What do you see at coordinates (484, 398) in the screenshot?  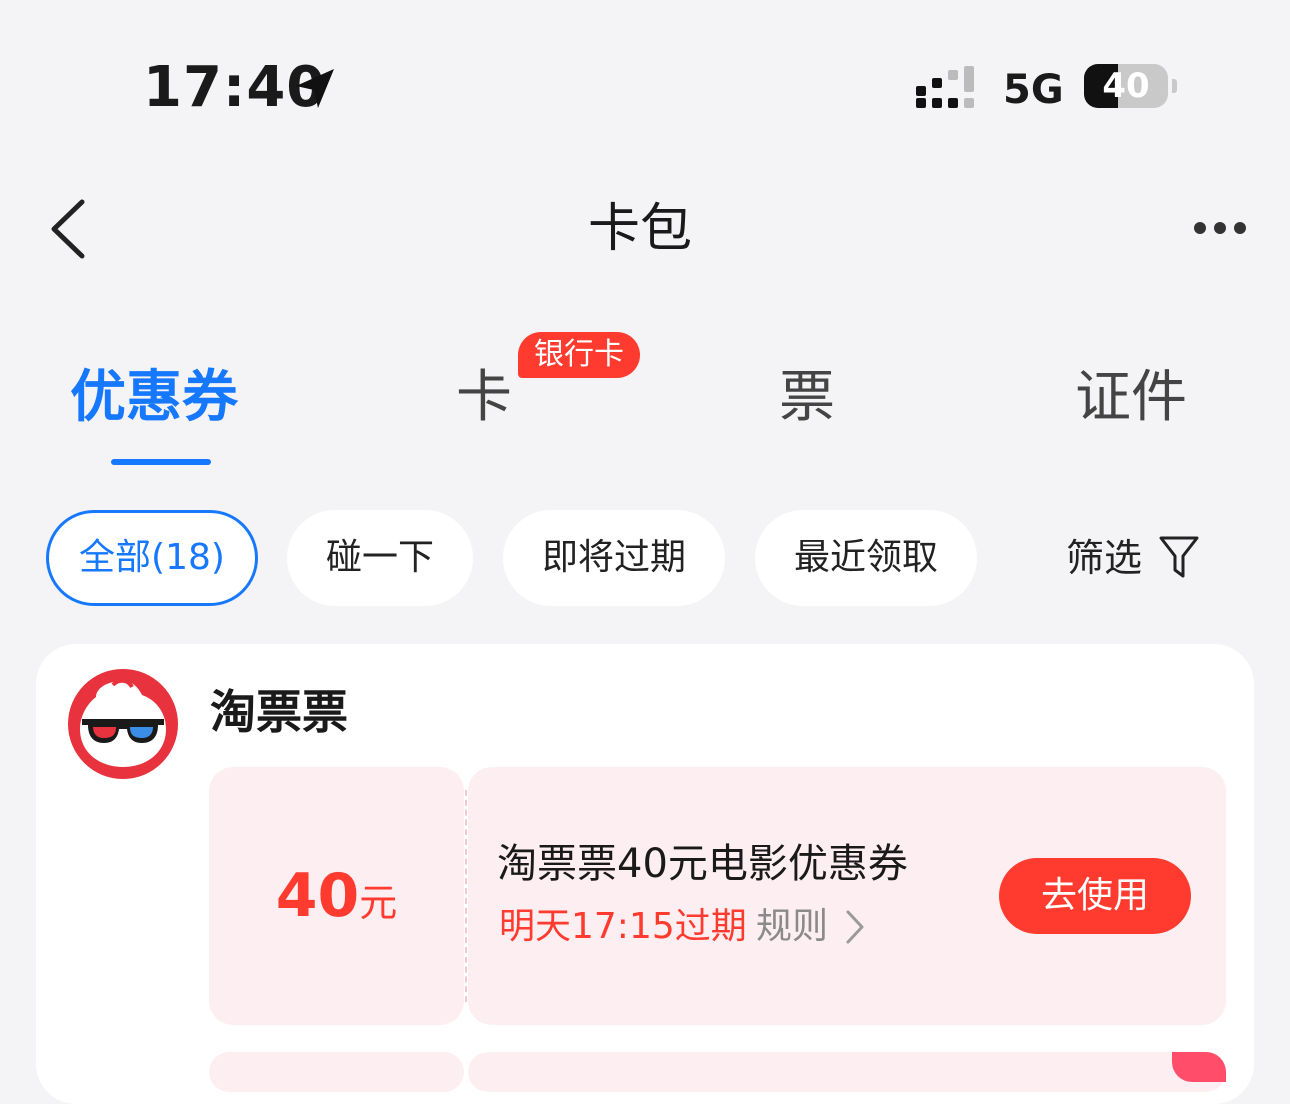 I see `tab-cards: 卡` at bounding box center [484, 398].